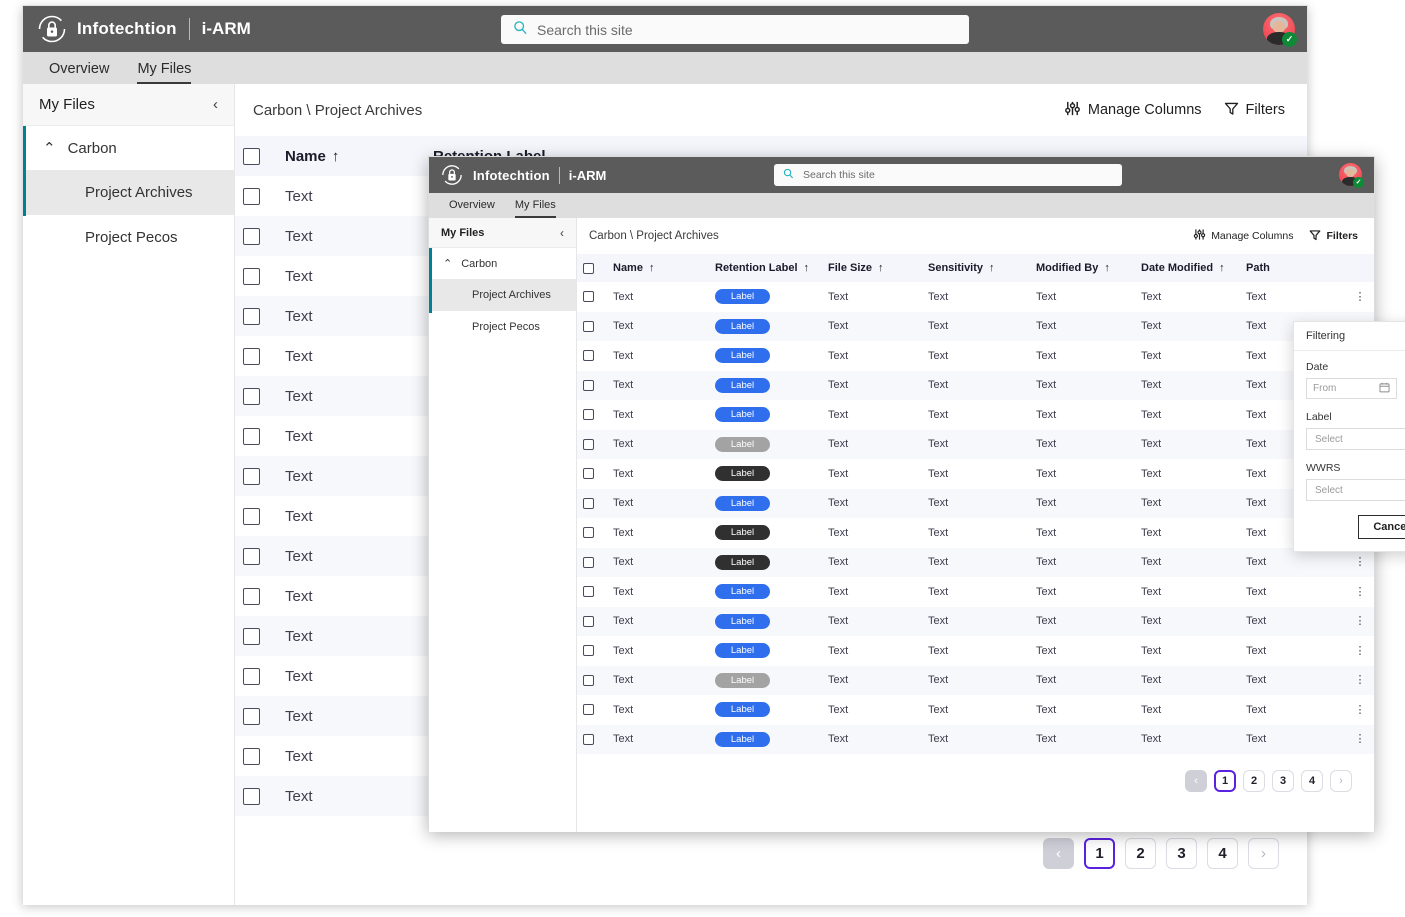 Image resolution: width=1405 pixels, height=917 pixels. What do you see at coordinates (1351, 388) in the screenshot?
I see `date-from-field: From` at bounding box center [1351, 388].